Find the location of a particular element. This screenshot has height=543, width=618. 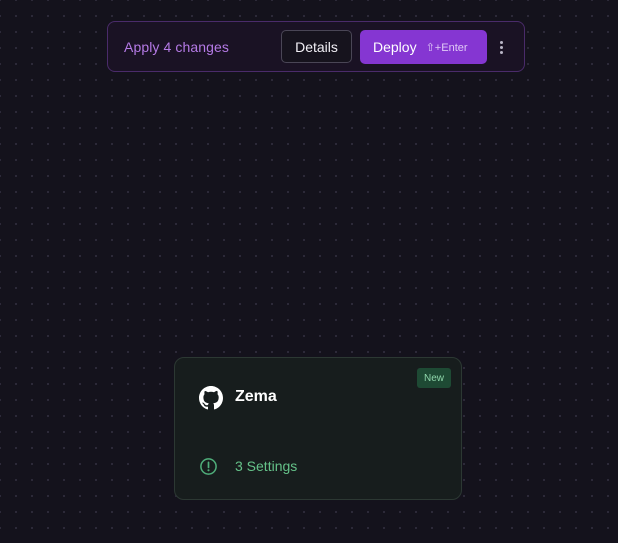

staged-changes-bar: Apply 4 changes Details Deploy ⇧+Enter is located at coordinates (316, 46).